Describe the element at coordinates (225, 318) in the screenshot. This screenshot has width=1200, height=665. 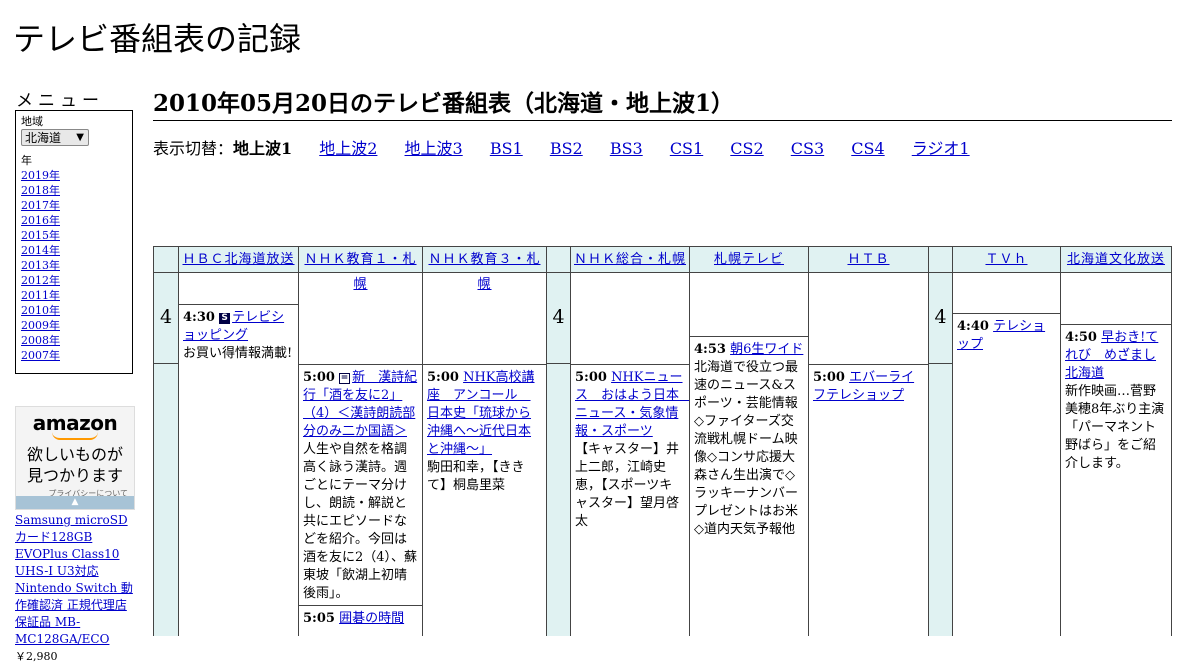
I see `stereo-icon: S` at that location.